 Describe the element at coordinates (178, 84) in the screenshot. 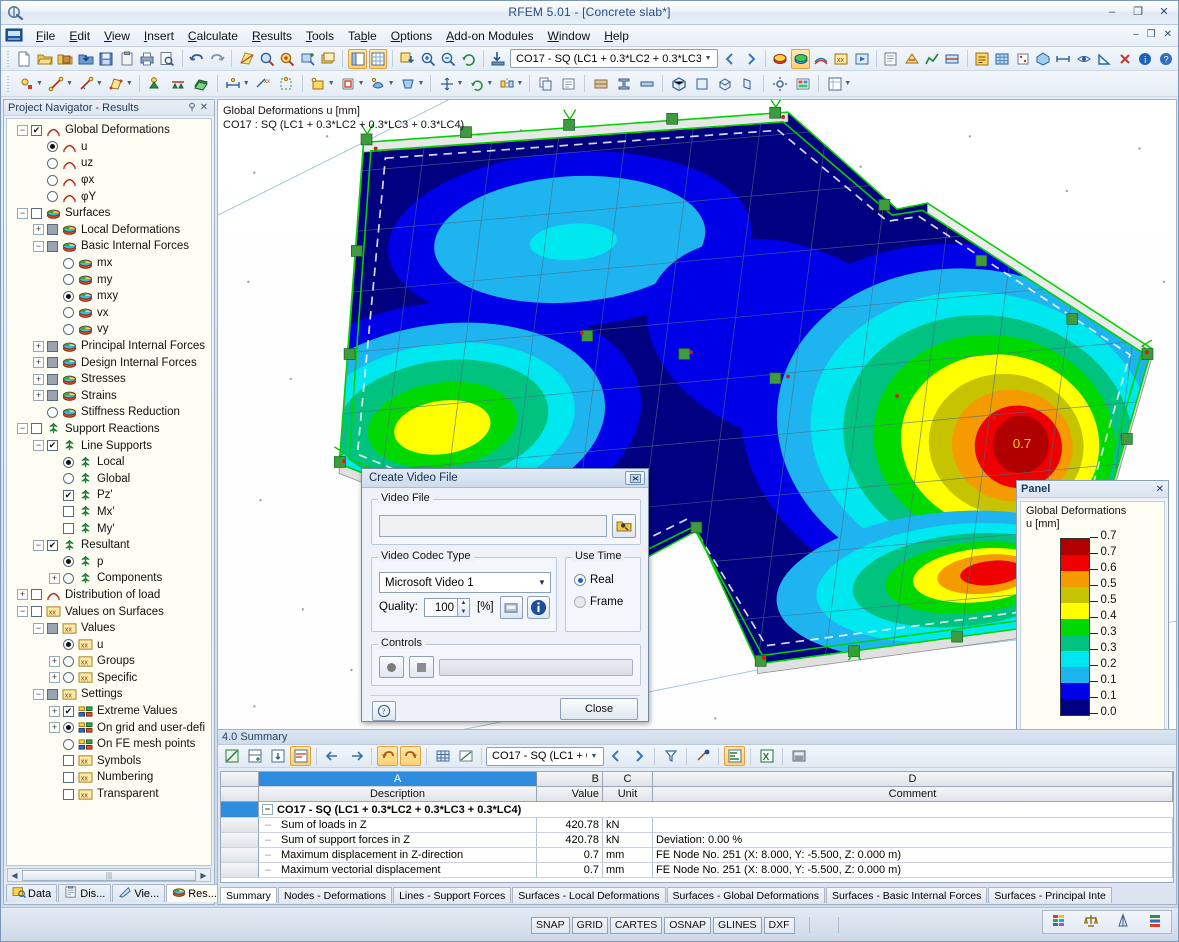

I see `line-support-icon` at that location.